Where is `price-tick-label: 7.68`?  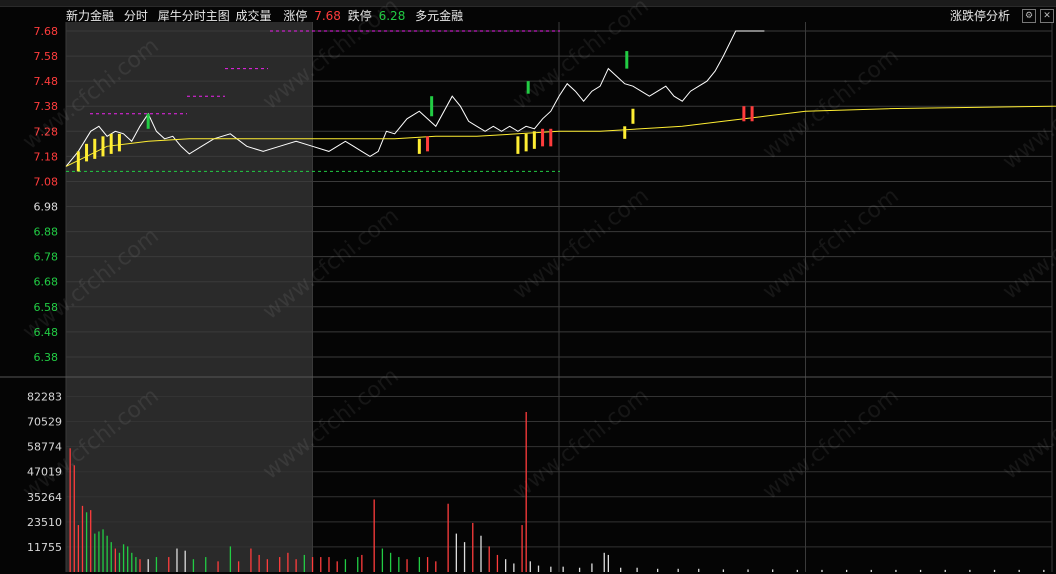
price-tick-label: 7.68 is located at coordinates (46, 31).